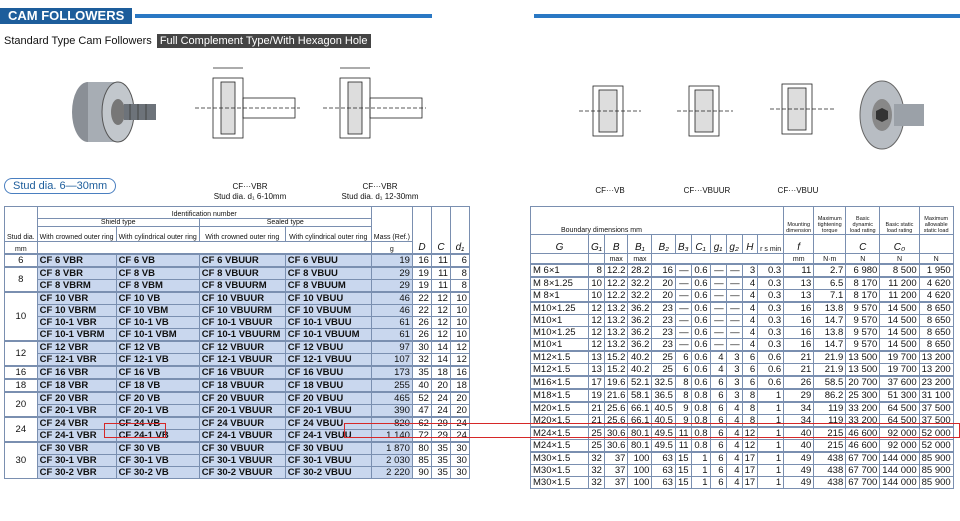  I want to click on col-mass: Mass (Ref.), so click(391, 224).